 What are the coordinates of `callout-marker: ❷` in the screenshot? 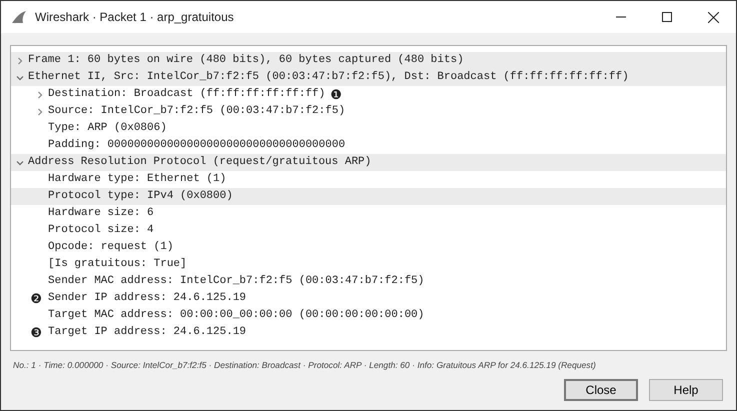 It's located at (36, 299).